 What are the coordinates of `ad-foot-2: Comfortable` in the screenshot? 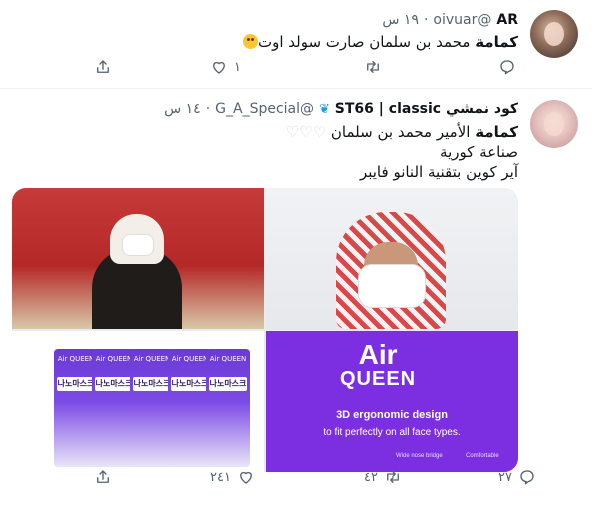 It's located at (482, 456).